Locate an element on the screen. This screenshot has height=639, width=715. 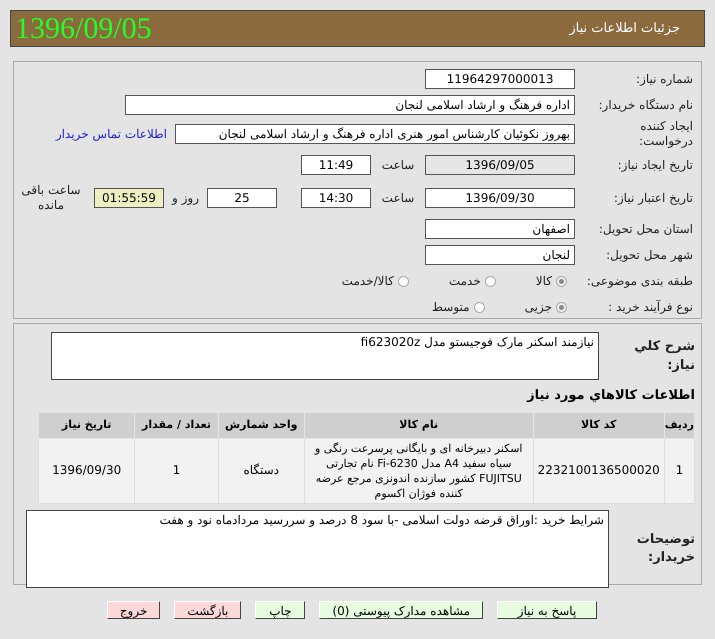
text-field: بهروز نکوئیان کارشناس امور هنری اداره فرهنگ و ارشاد اسلامی لنجان is located at coordinates (375, 134).